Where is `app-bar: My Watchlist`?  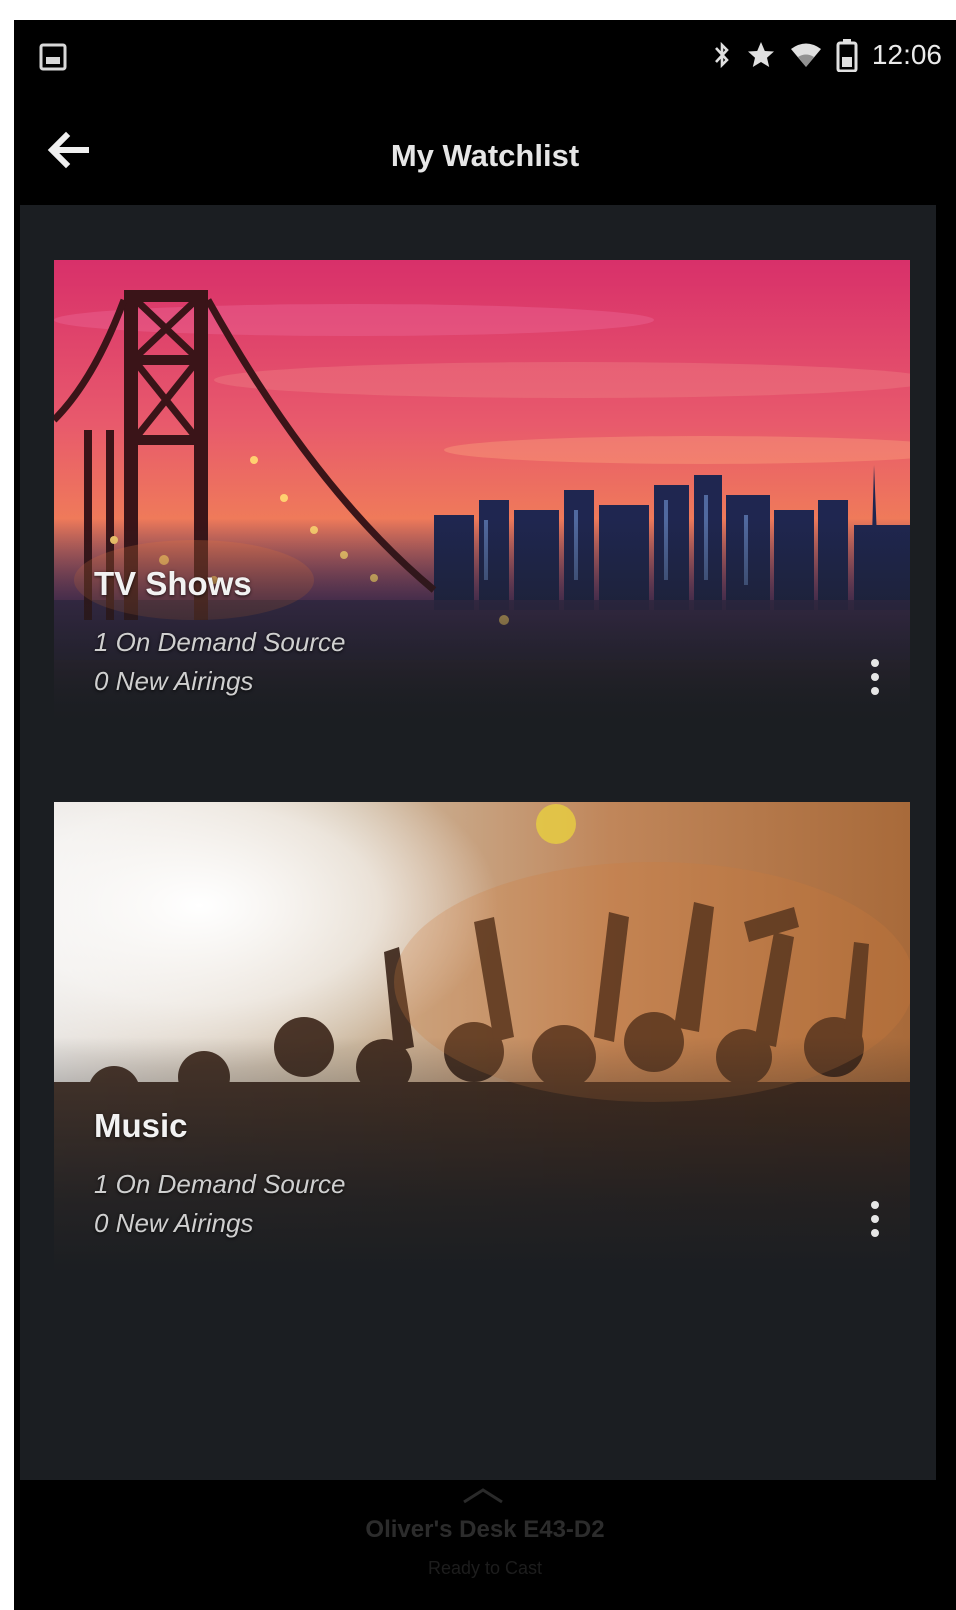
app-bar: My Watchlist is located at coordinates (485, 145).